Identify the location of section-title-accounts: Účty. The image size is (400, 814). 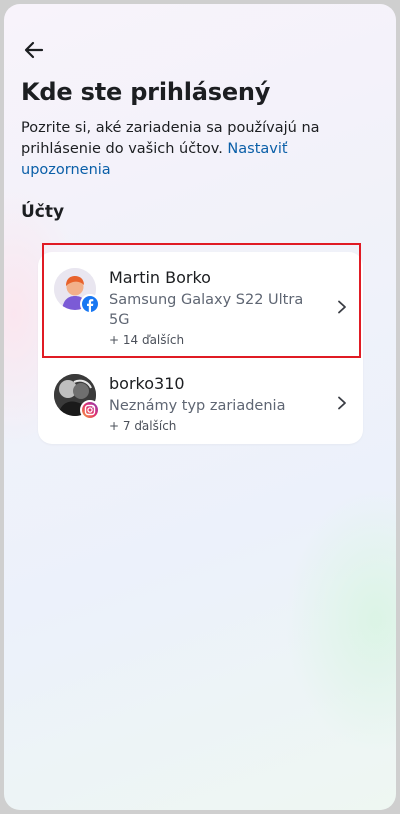
(43, 212).